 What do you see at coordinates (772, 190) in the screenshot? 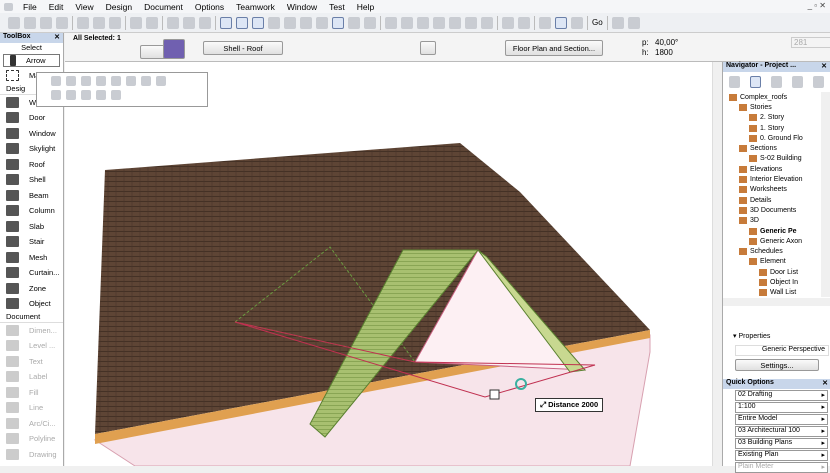
I see `tree-item: Worksheets` at bounding box center [772, 190].